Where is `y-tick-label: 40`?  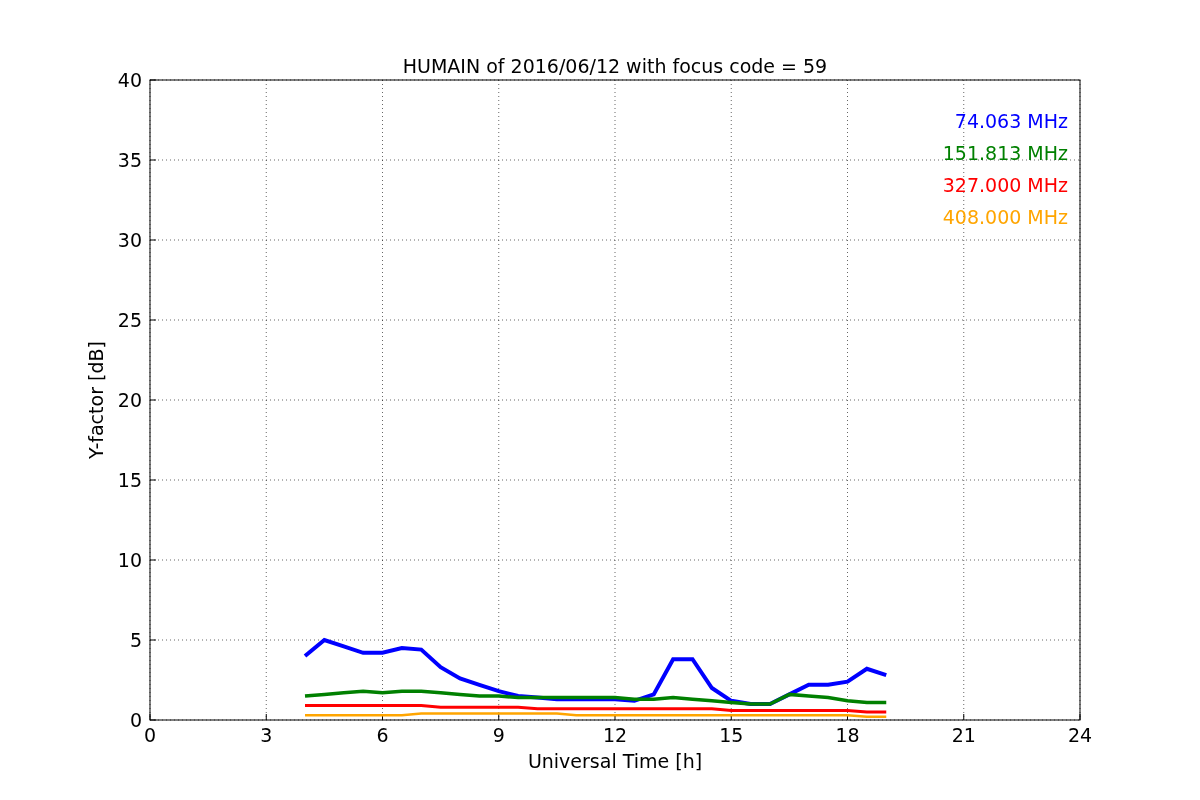
y-tick-label: 40 is located at coordinates (129, 80).